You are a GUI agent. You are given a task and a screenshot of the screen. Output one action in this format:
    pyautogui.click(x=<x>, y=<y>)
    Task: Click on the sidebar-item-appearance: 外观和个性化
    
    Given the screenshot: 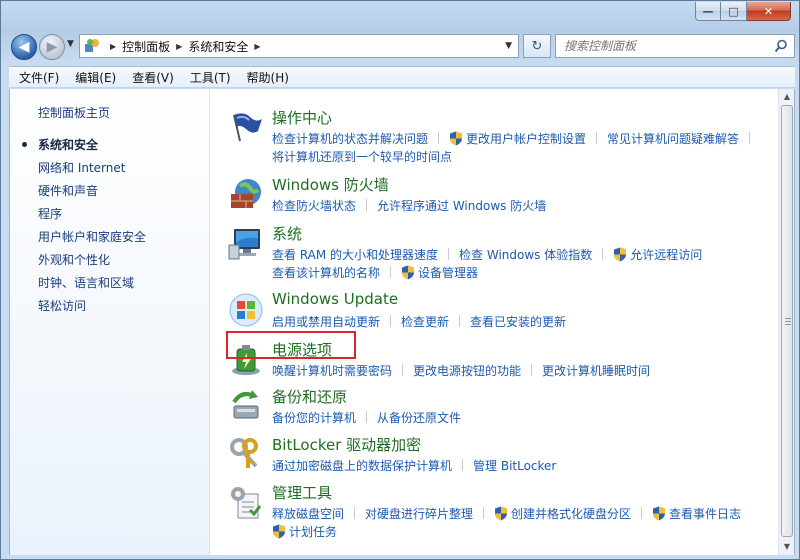 What is the action you would take?
    pyautogui.click(x=92, y=263)
    